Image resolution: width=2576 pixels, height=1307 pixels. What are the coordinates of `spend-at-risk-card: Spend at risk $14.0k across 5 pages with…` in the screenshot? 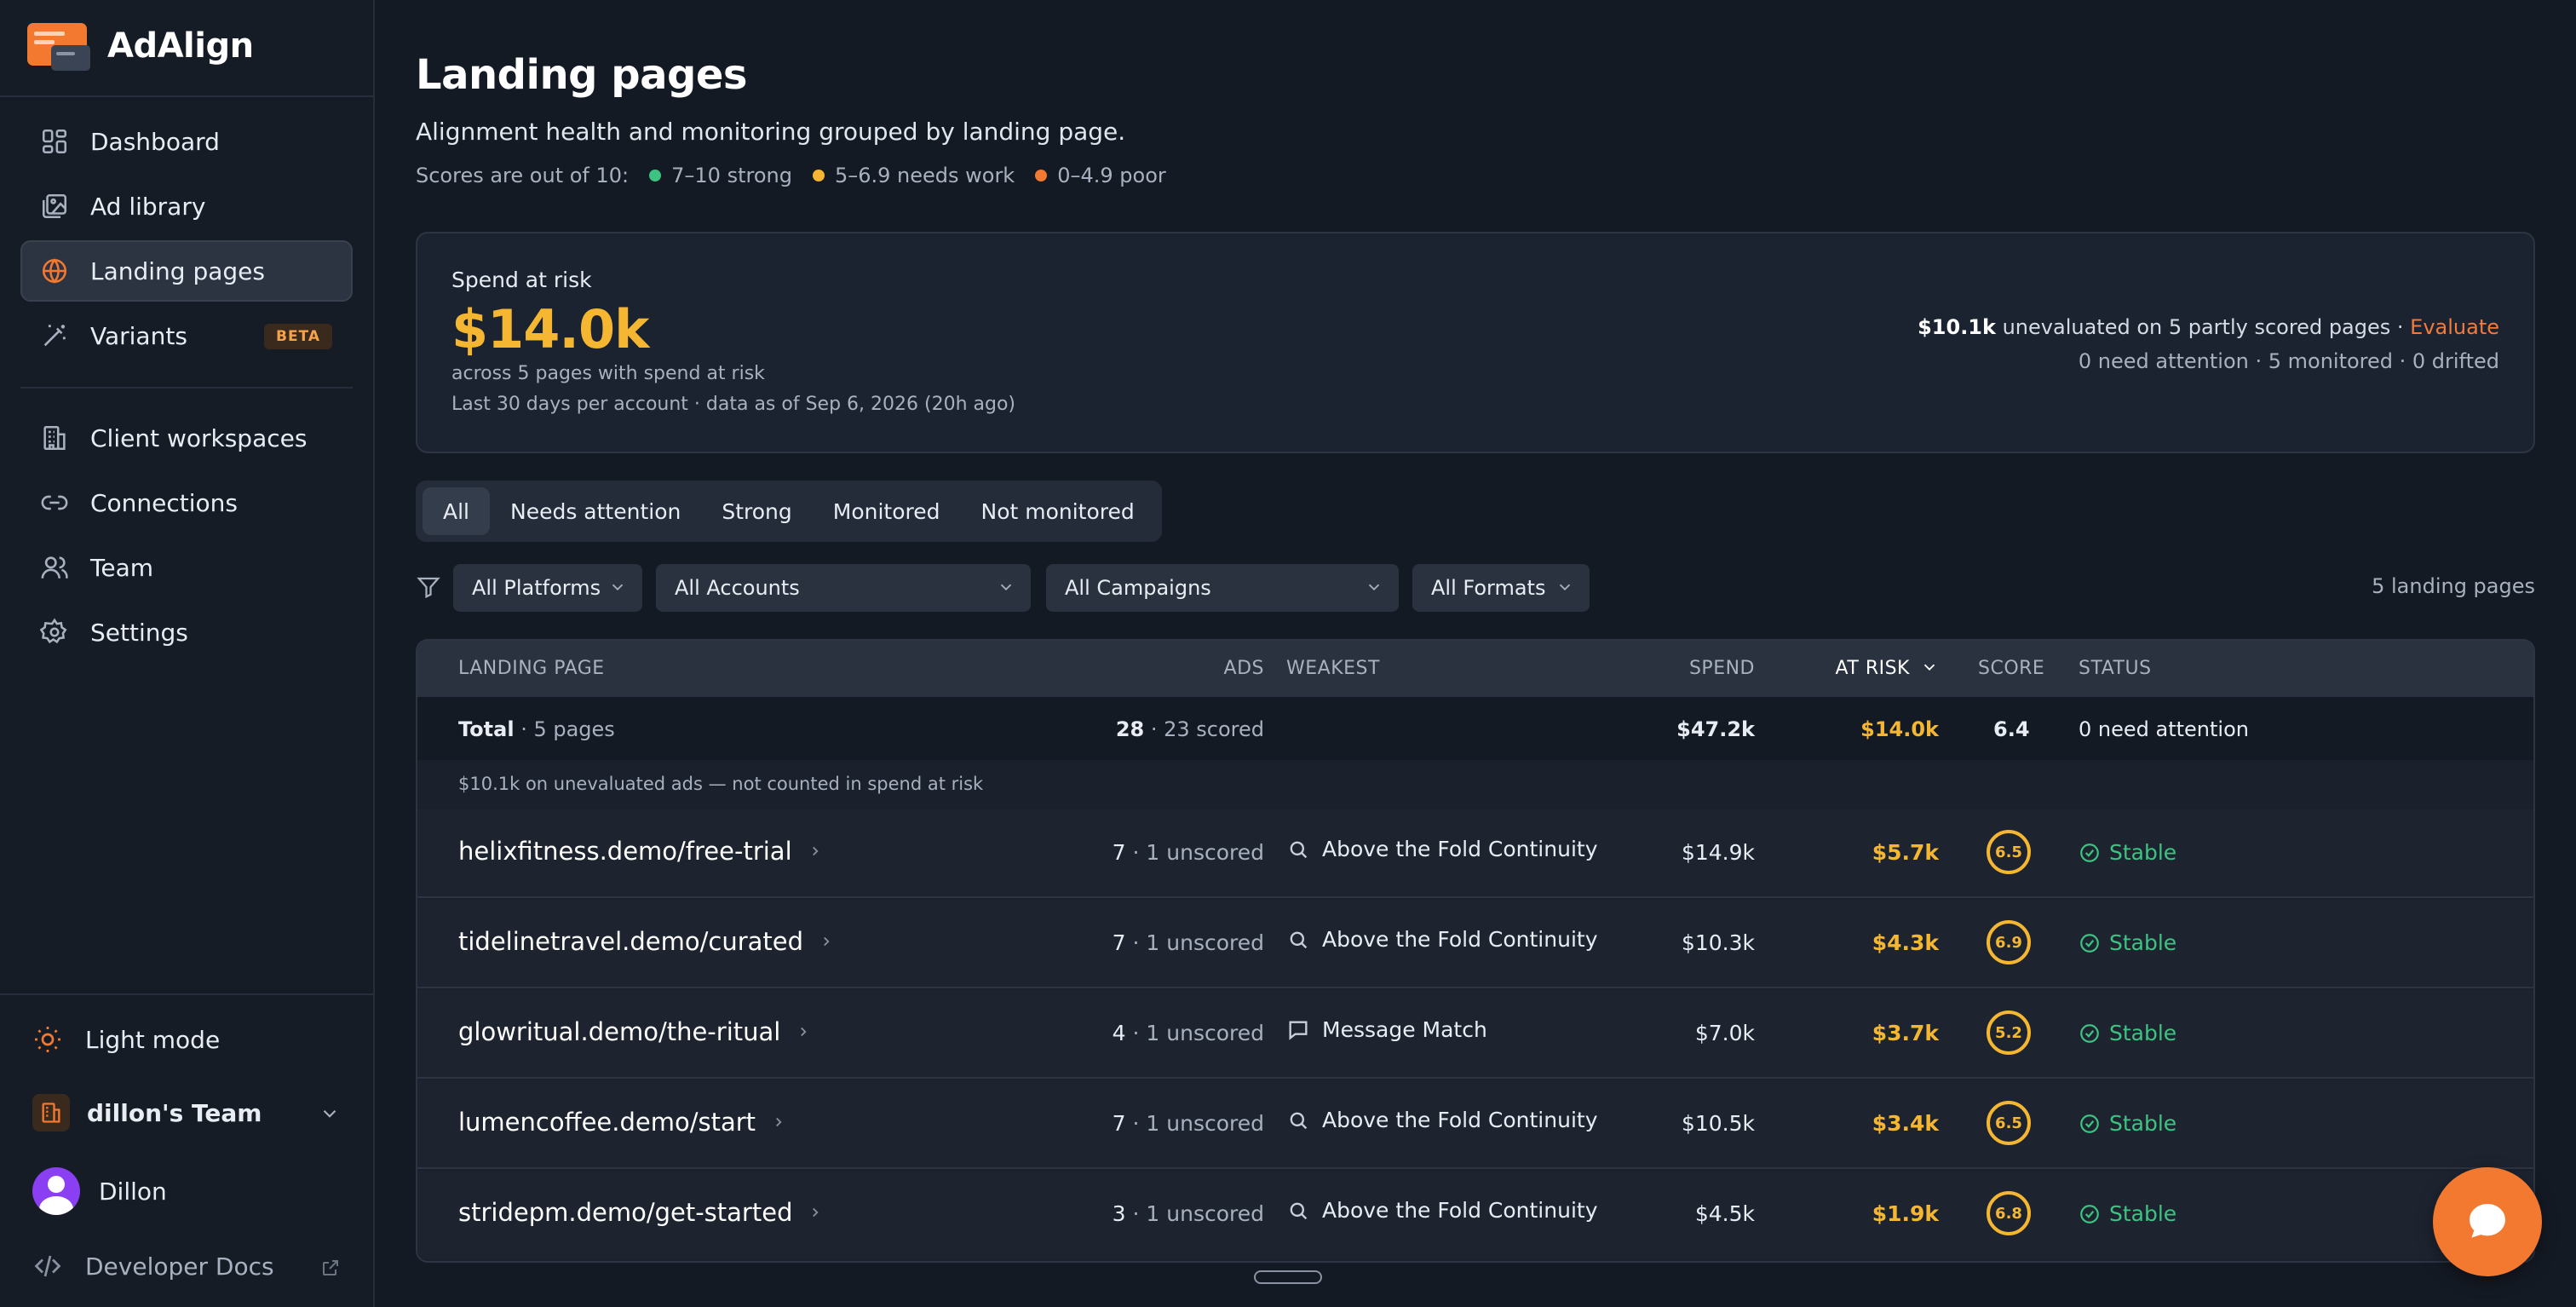 It's located at (1475, 343).